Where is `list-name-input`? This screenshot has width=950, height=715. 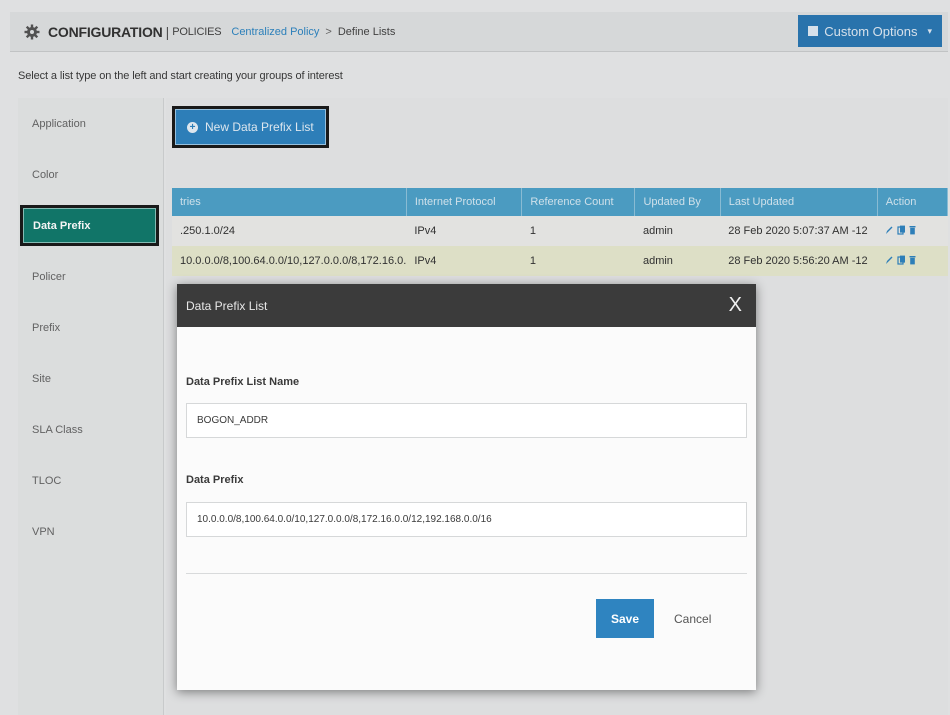
list-name-input is located at coordinates (466, 420).